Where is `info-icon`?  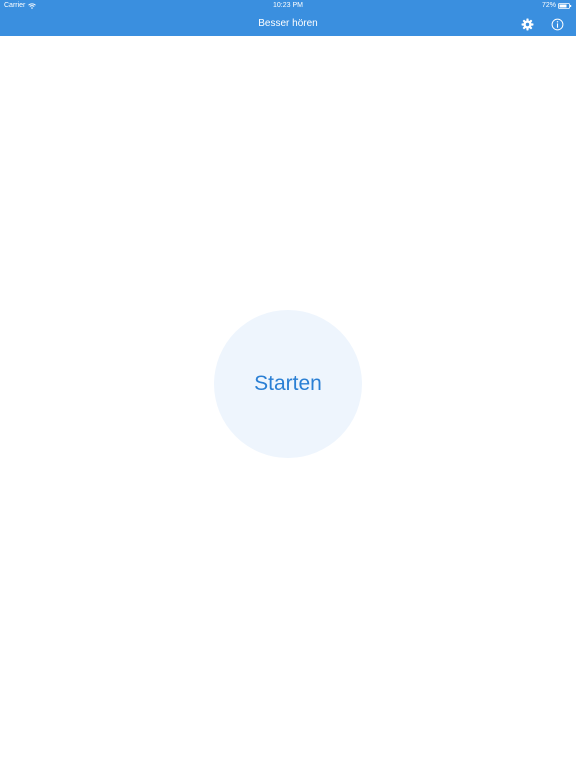
info-icon is located at coordinates (557, 24).